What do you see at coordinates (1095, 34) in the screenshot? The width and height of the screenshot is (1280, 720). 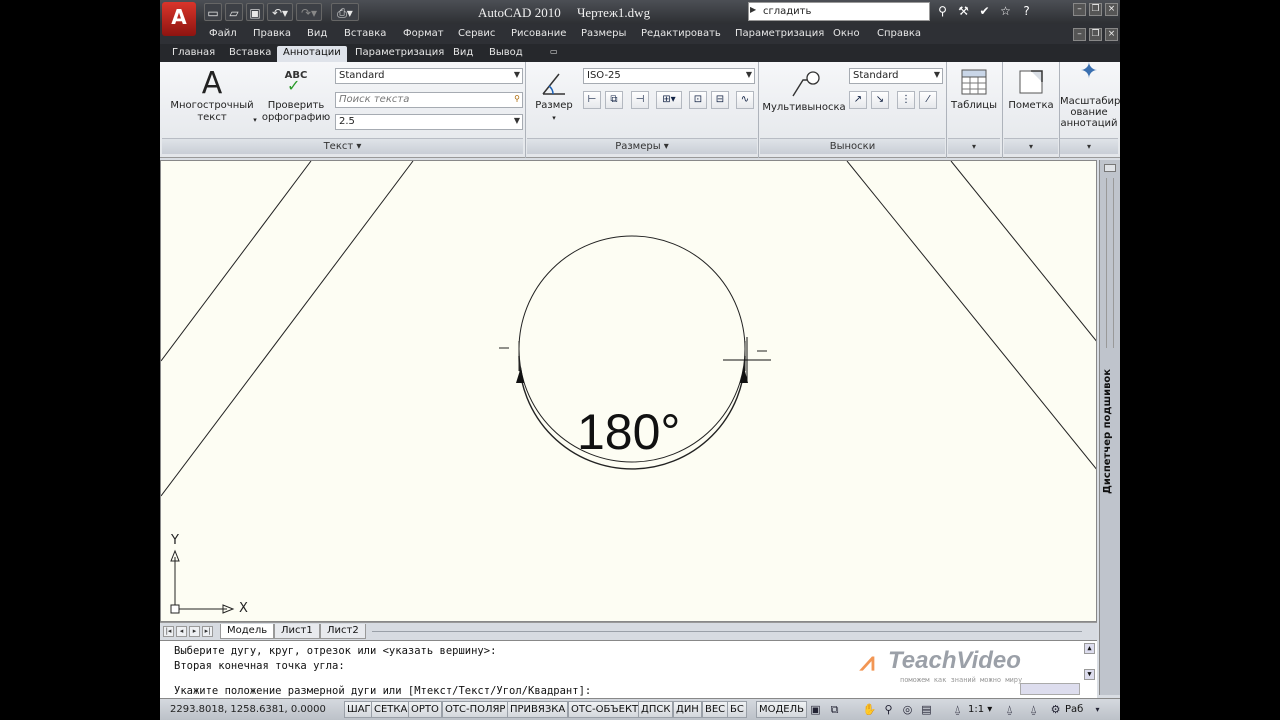 I see `doc-restore-button: ❐` at bounding box center [1095, 34].